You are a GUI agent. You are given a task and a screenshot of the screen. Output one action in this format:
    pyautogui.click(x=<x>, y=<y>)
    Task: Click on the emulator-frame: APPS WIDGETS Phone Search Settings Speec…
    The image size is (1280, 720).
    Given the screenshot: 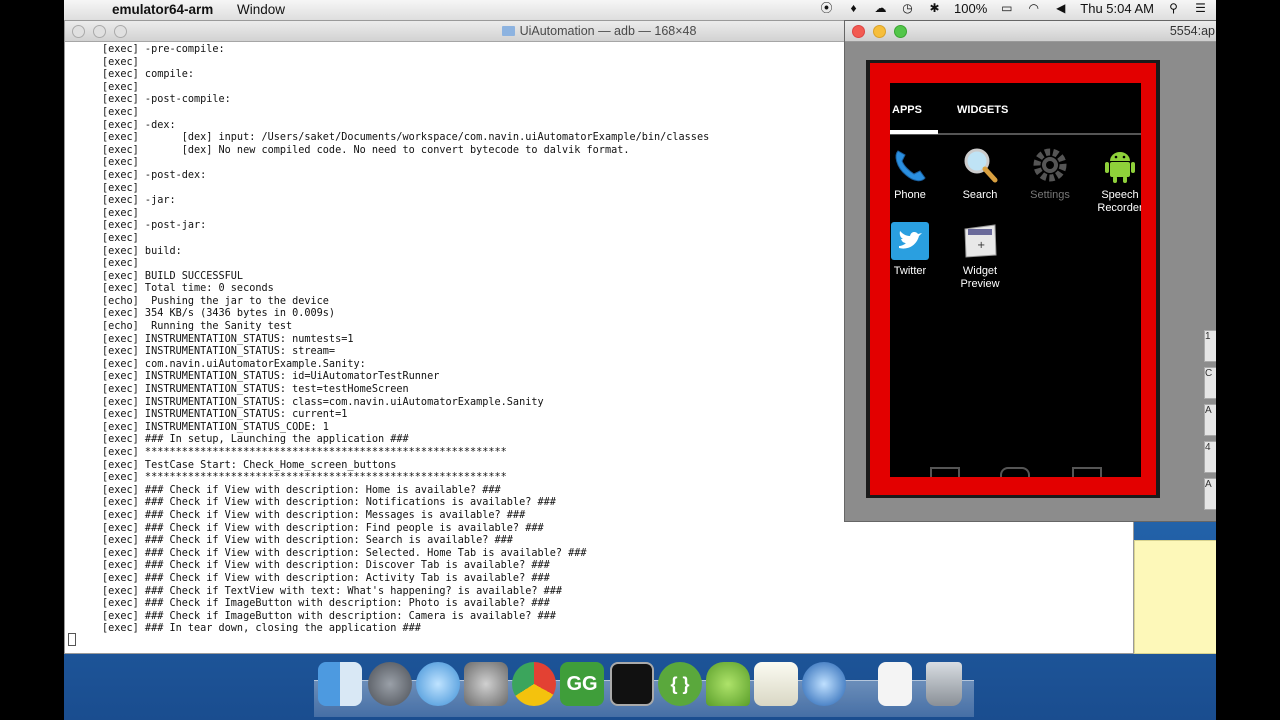 What is the action you would take?
    pyautogui.click(x=1013, y=279)
    